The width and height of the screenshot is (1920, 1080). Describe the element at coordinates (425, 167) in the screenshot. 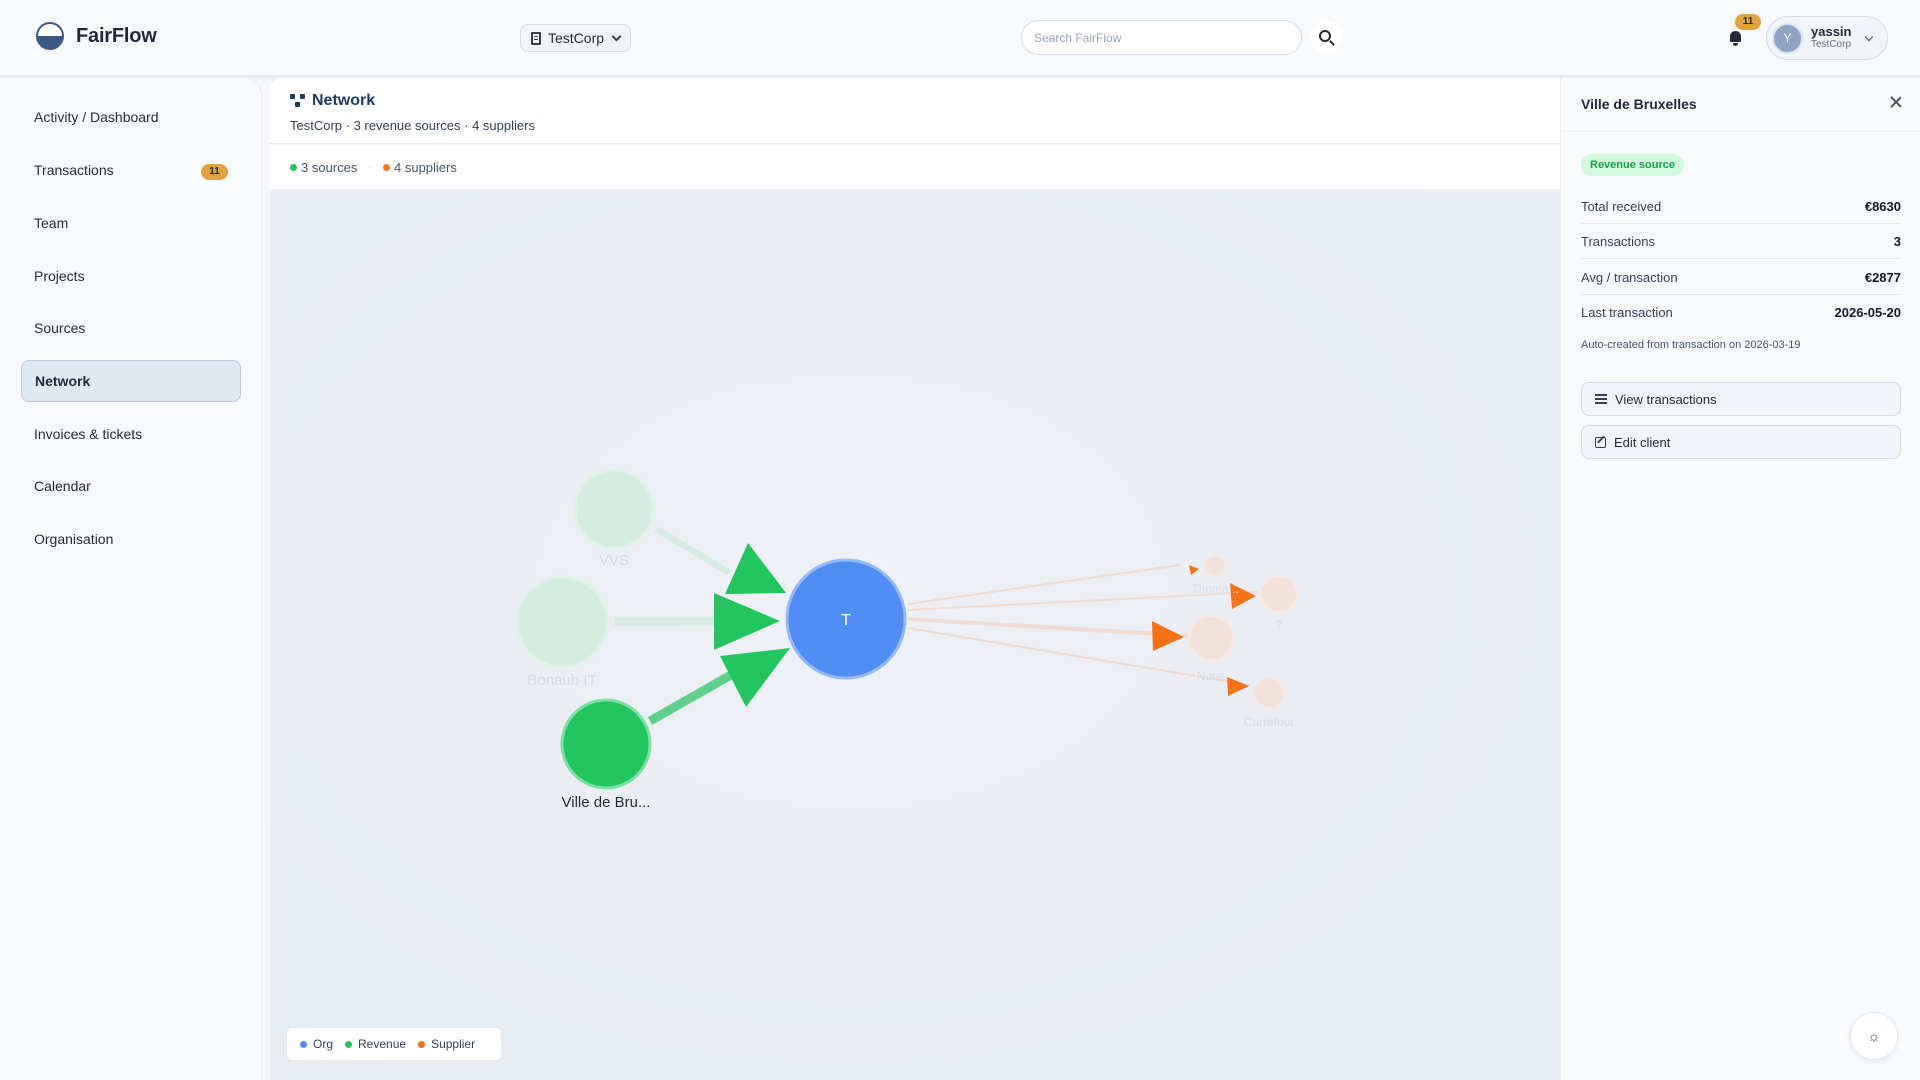

I see `suppliers-stat-label: 4 suppliers` at that location.